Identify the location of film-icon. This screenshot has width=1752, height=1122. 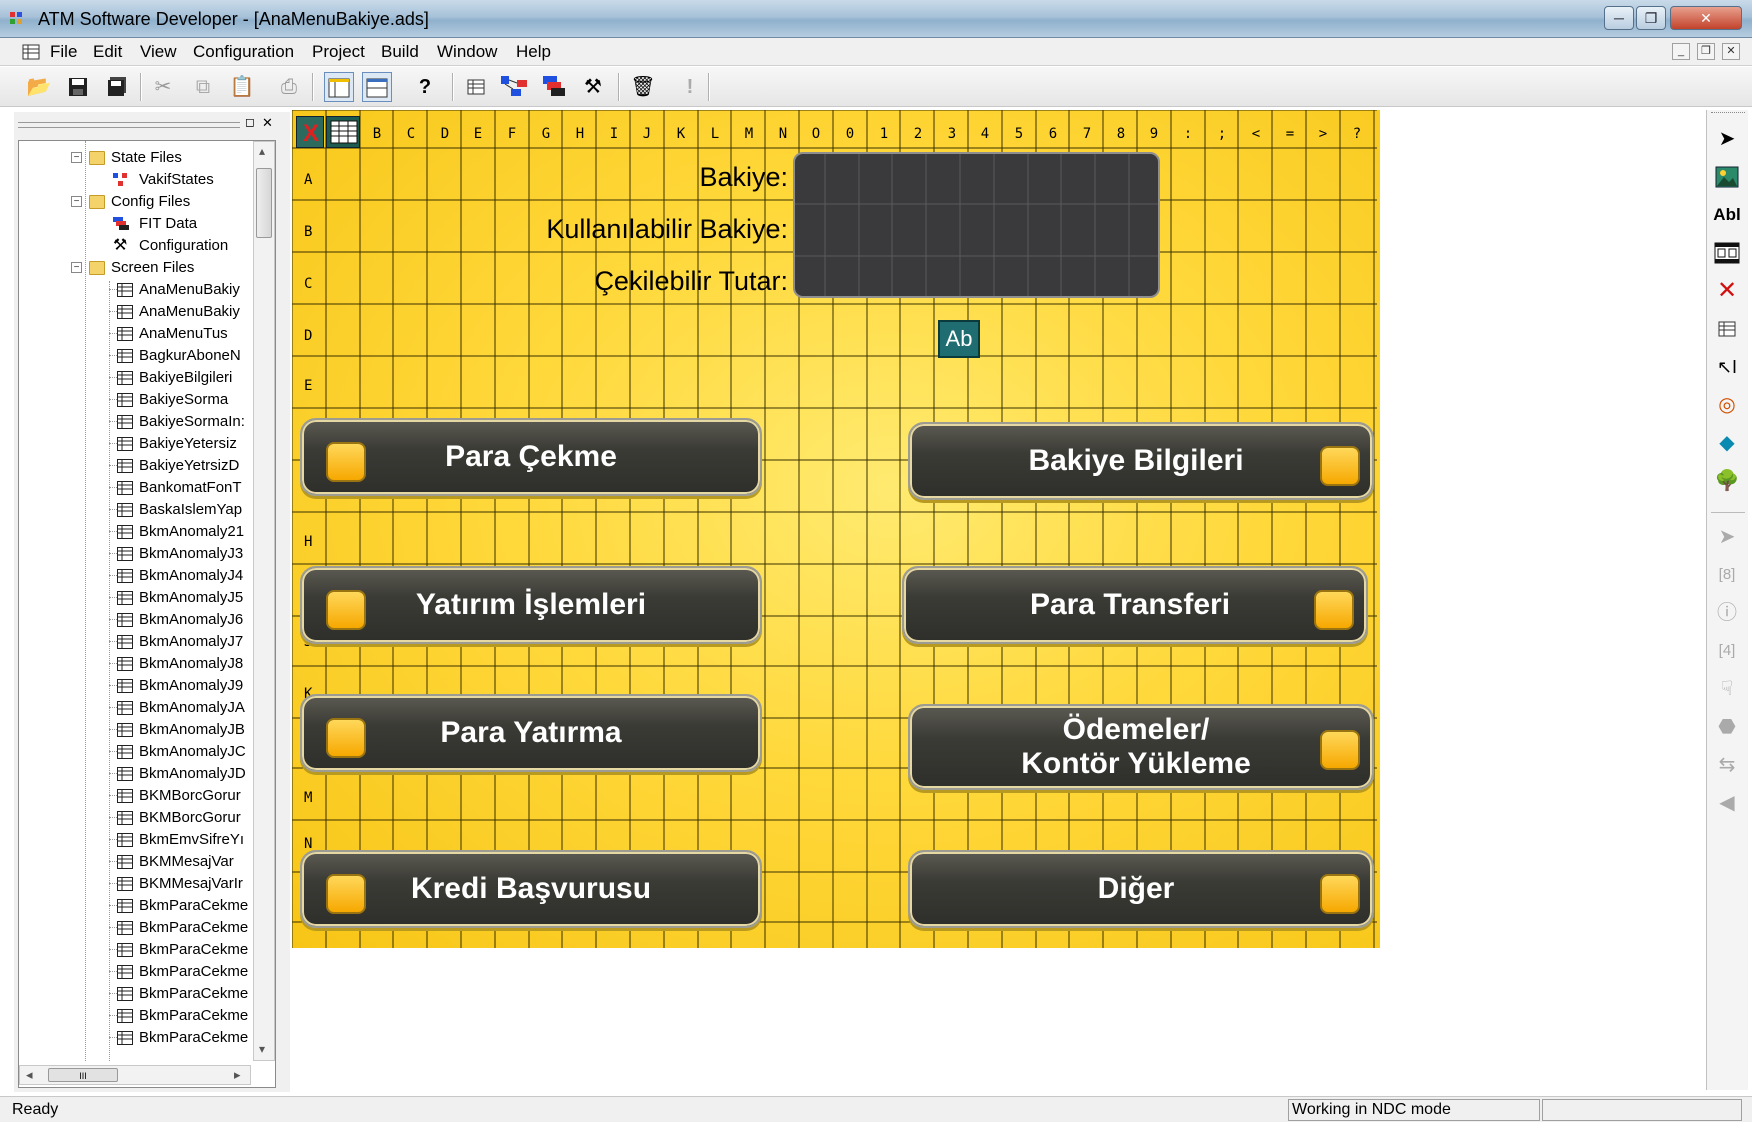
(1727, 253).